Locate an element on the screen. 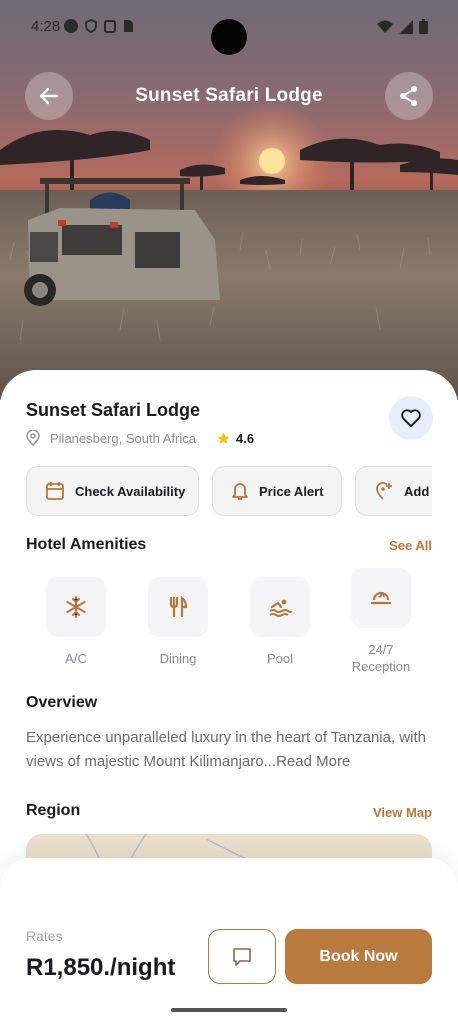 This screenshot has width=458, height=1024. view-map-link: View Map is located at coordinates (402, 812).